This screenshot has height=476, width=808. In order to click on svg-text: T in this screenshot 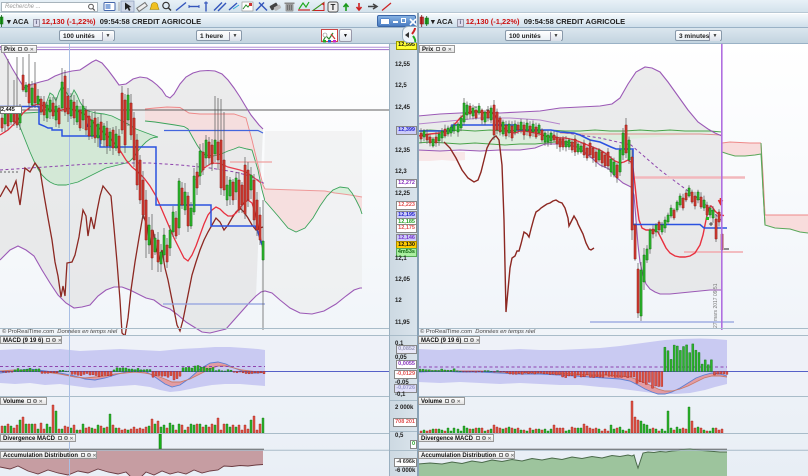, I will do `click(333, 7)`.